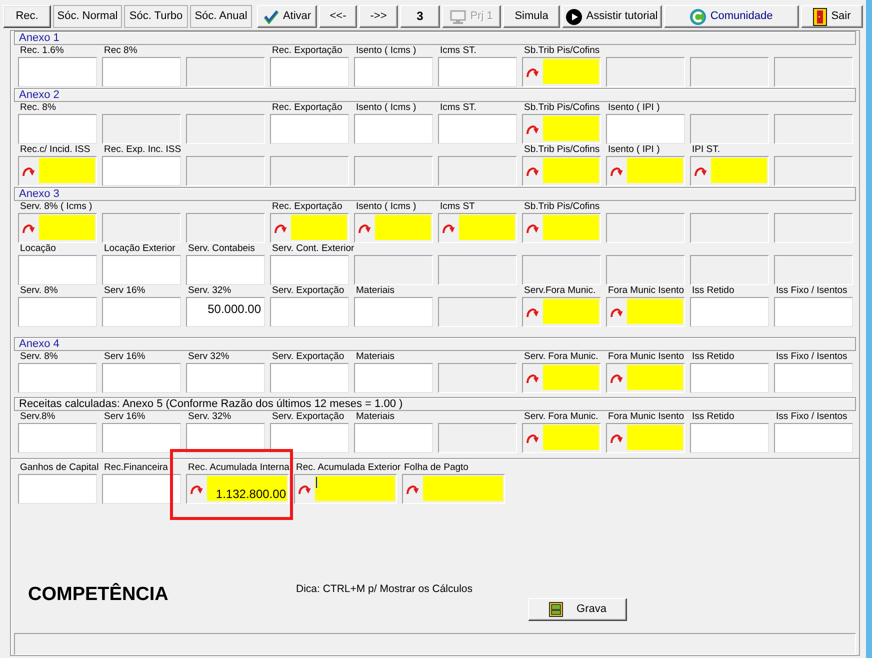 This screenshot has height=658, width=872. Describe the element at coordinates (87, 16) in the screenshot. I see `tab: Sóc. Normal` at that location.